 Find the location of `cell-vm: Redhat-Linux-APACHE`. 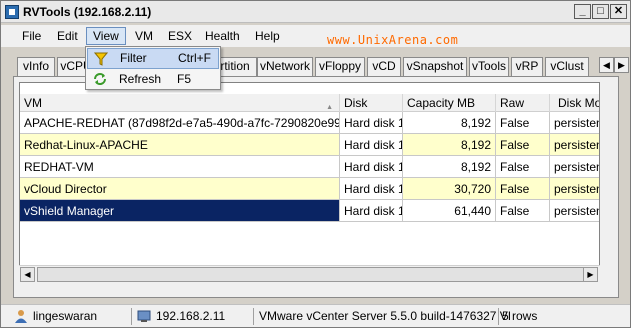

cell-vm: Redhat-Linux-APACHE is located at coordinates (180, 145).